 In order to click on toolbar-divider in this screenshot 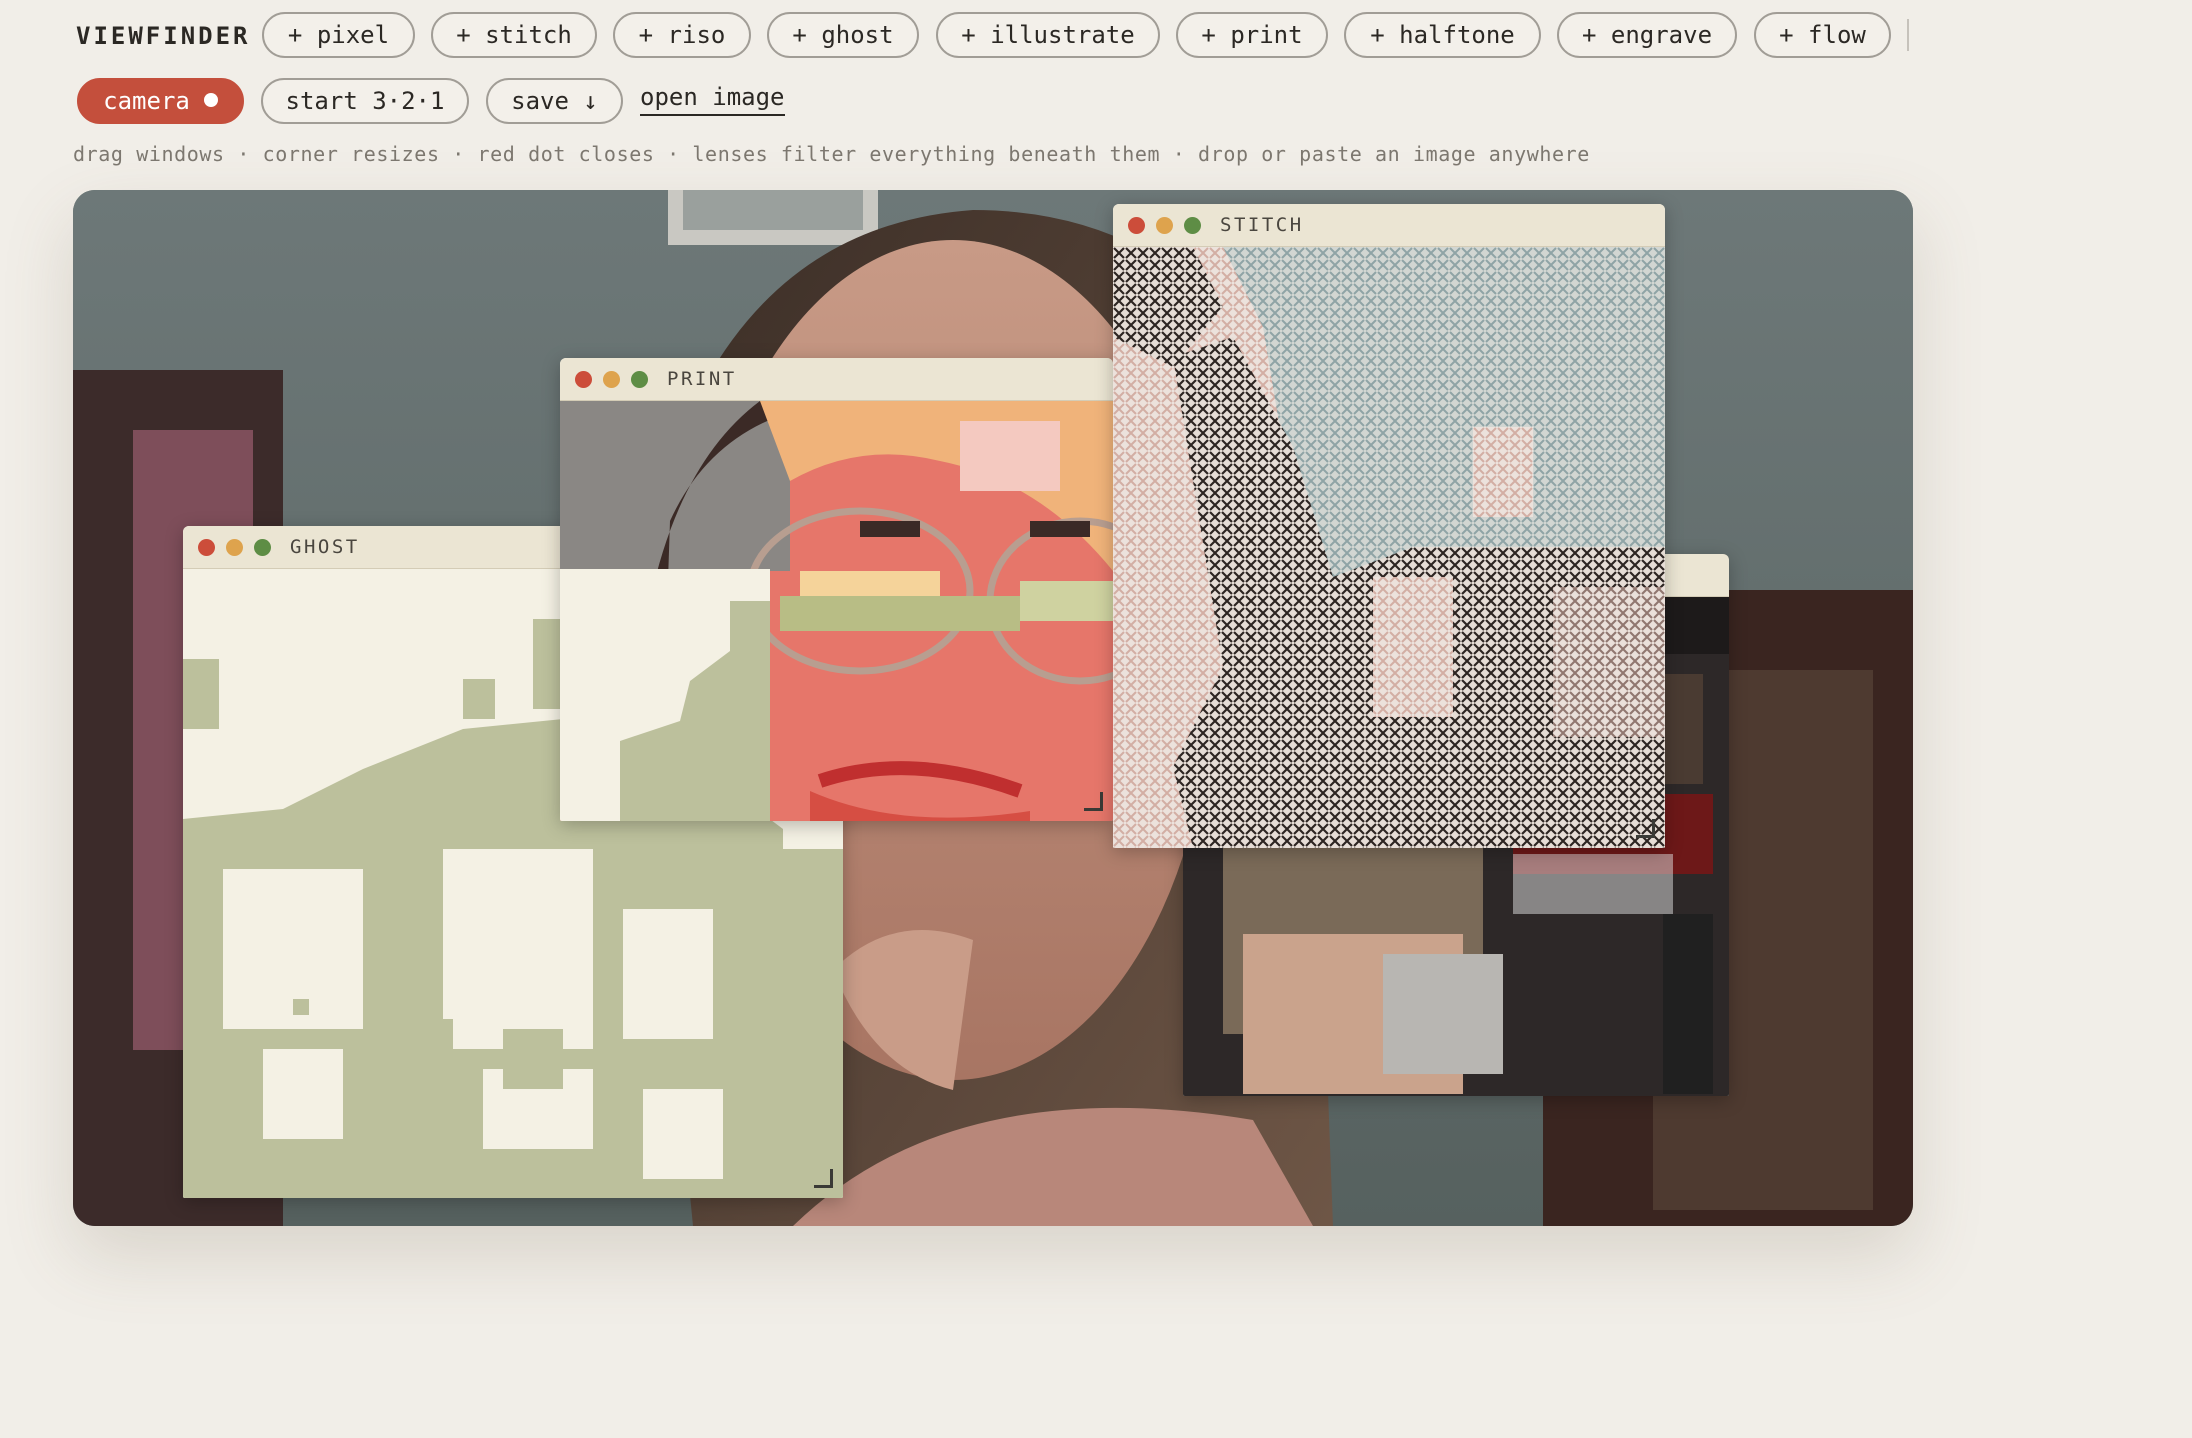, I will do `click(1908, 35)`.